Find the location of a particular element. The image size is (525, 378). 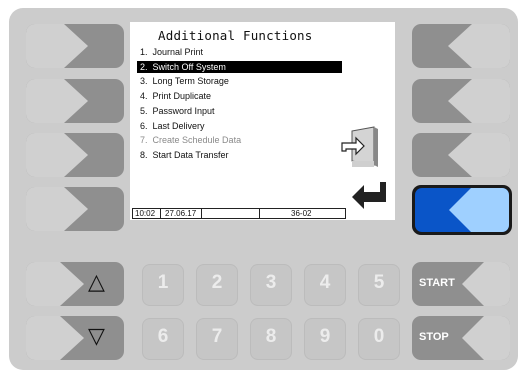

menu-item-label: Long Term Storage is located at coordinates (190, 81).